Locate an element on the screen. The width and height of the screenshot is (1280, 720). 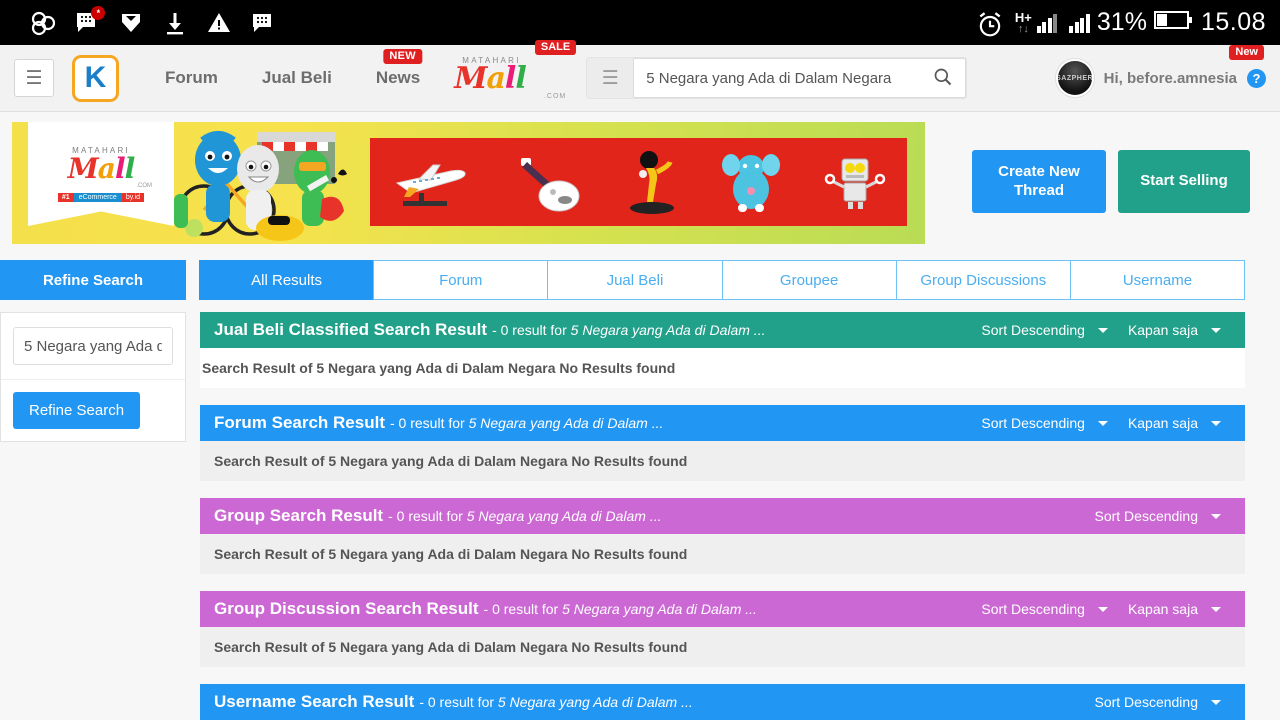
nav-link-news-label: News is located at coordinates (398, 77).